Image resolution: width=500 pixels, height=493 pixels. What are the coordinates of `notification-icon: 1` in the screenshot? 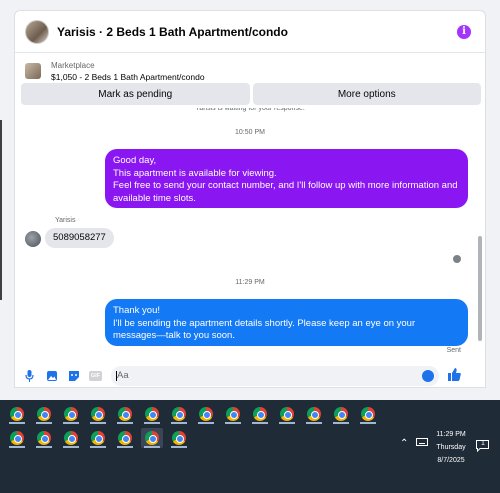 It's located at (482, 447).